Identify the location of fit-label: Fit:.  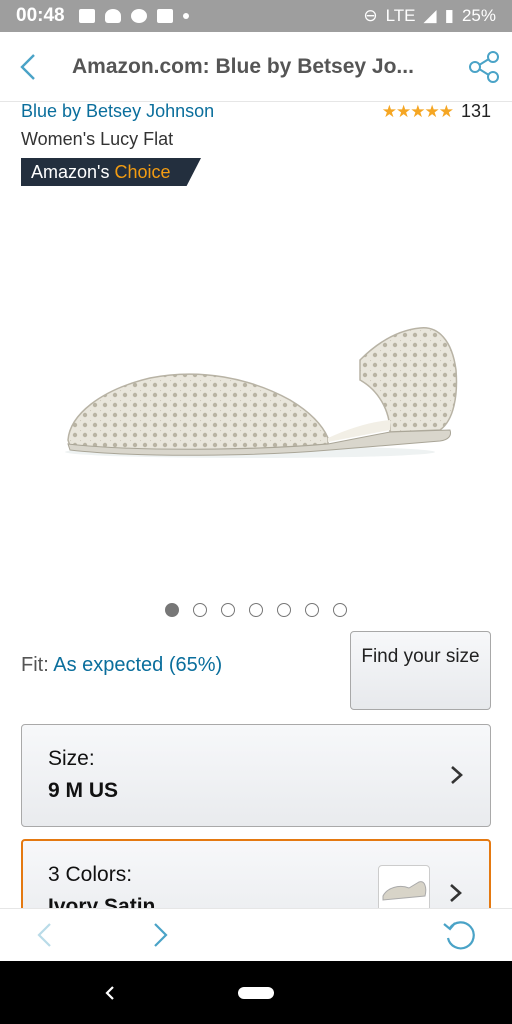
(35, 665).